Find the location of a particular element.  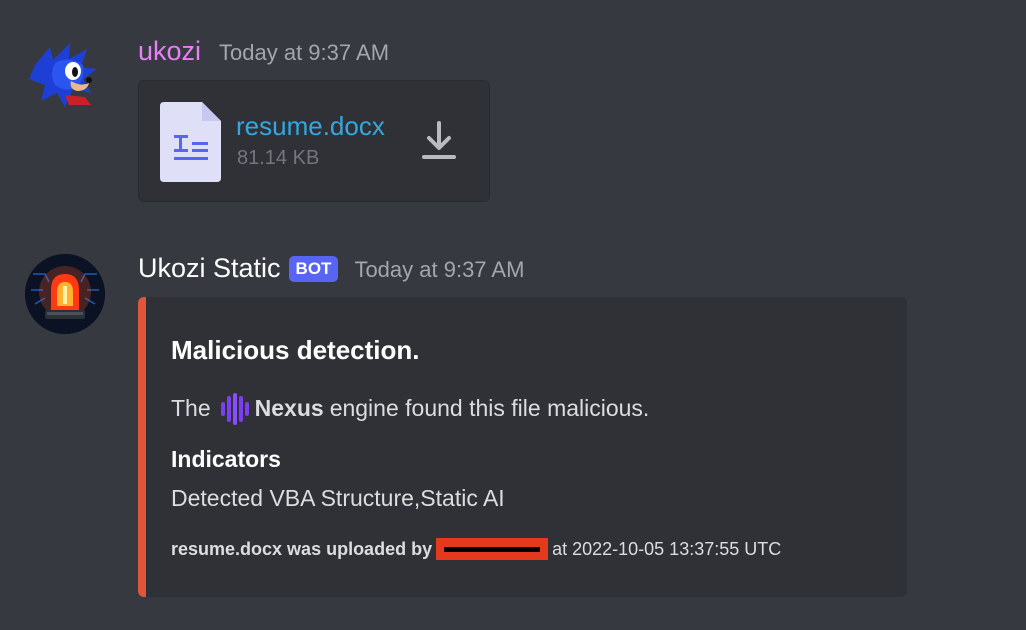

message-header-1: ukozi Today at 9:37 AM is located at coordinates (263, 51).